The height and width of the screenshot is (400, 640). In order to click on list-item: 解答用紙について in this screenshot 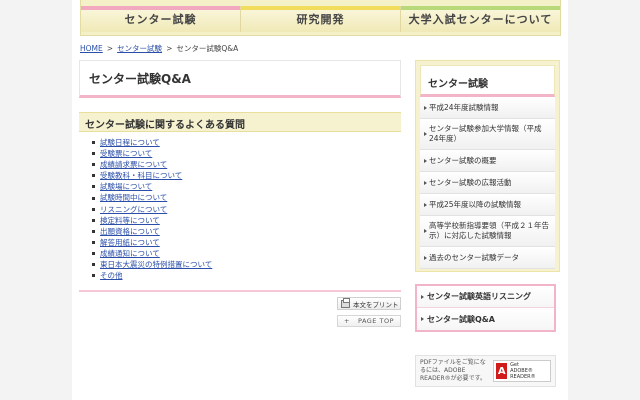, I will do `click(152, 242)`.